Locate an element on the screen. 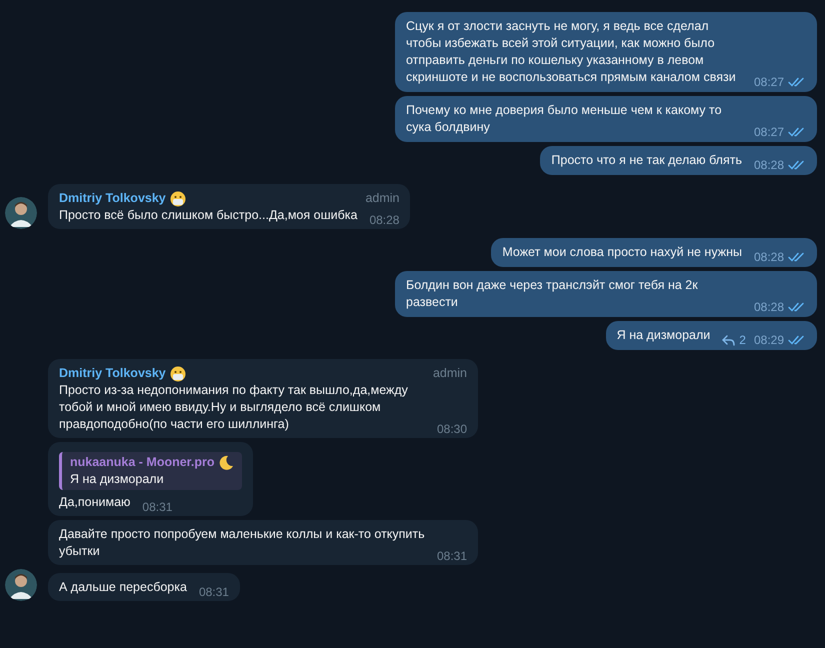  message-text: Я на дизморали is located at coordinates (663, 335).